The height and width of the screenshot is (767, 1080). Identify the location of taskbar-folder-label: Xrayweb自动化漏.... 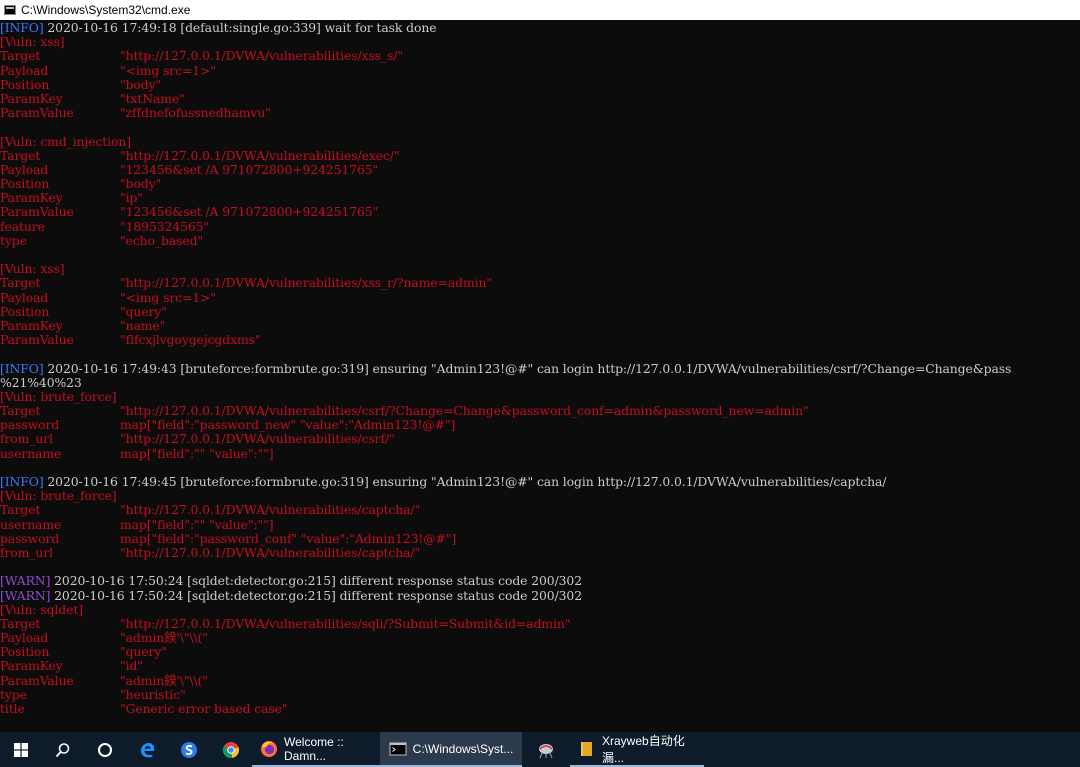
(643, 749).